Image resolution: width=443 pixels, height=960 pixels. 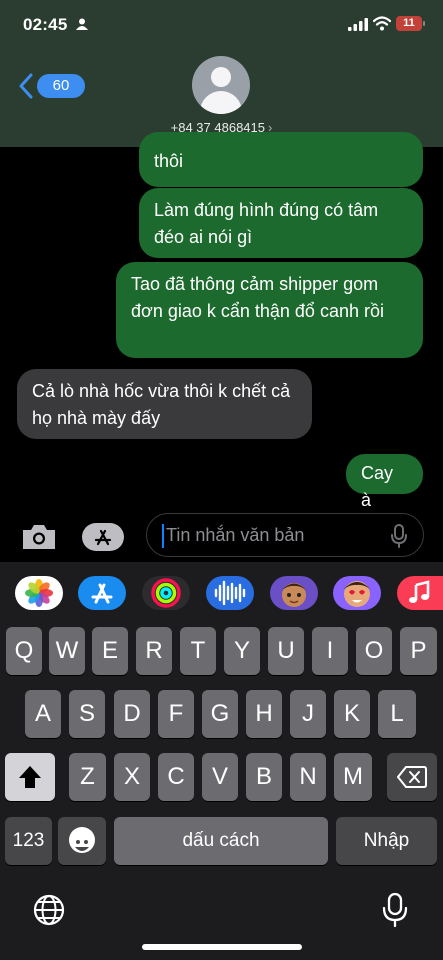 What do you see at coordinates (28, 841) in the screenshot?
I see `numbers-key: 123` at bounding box center [28, 841].